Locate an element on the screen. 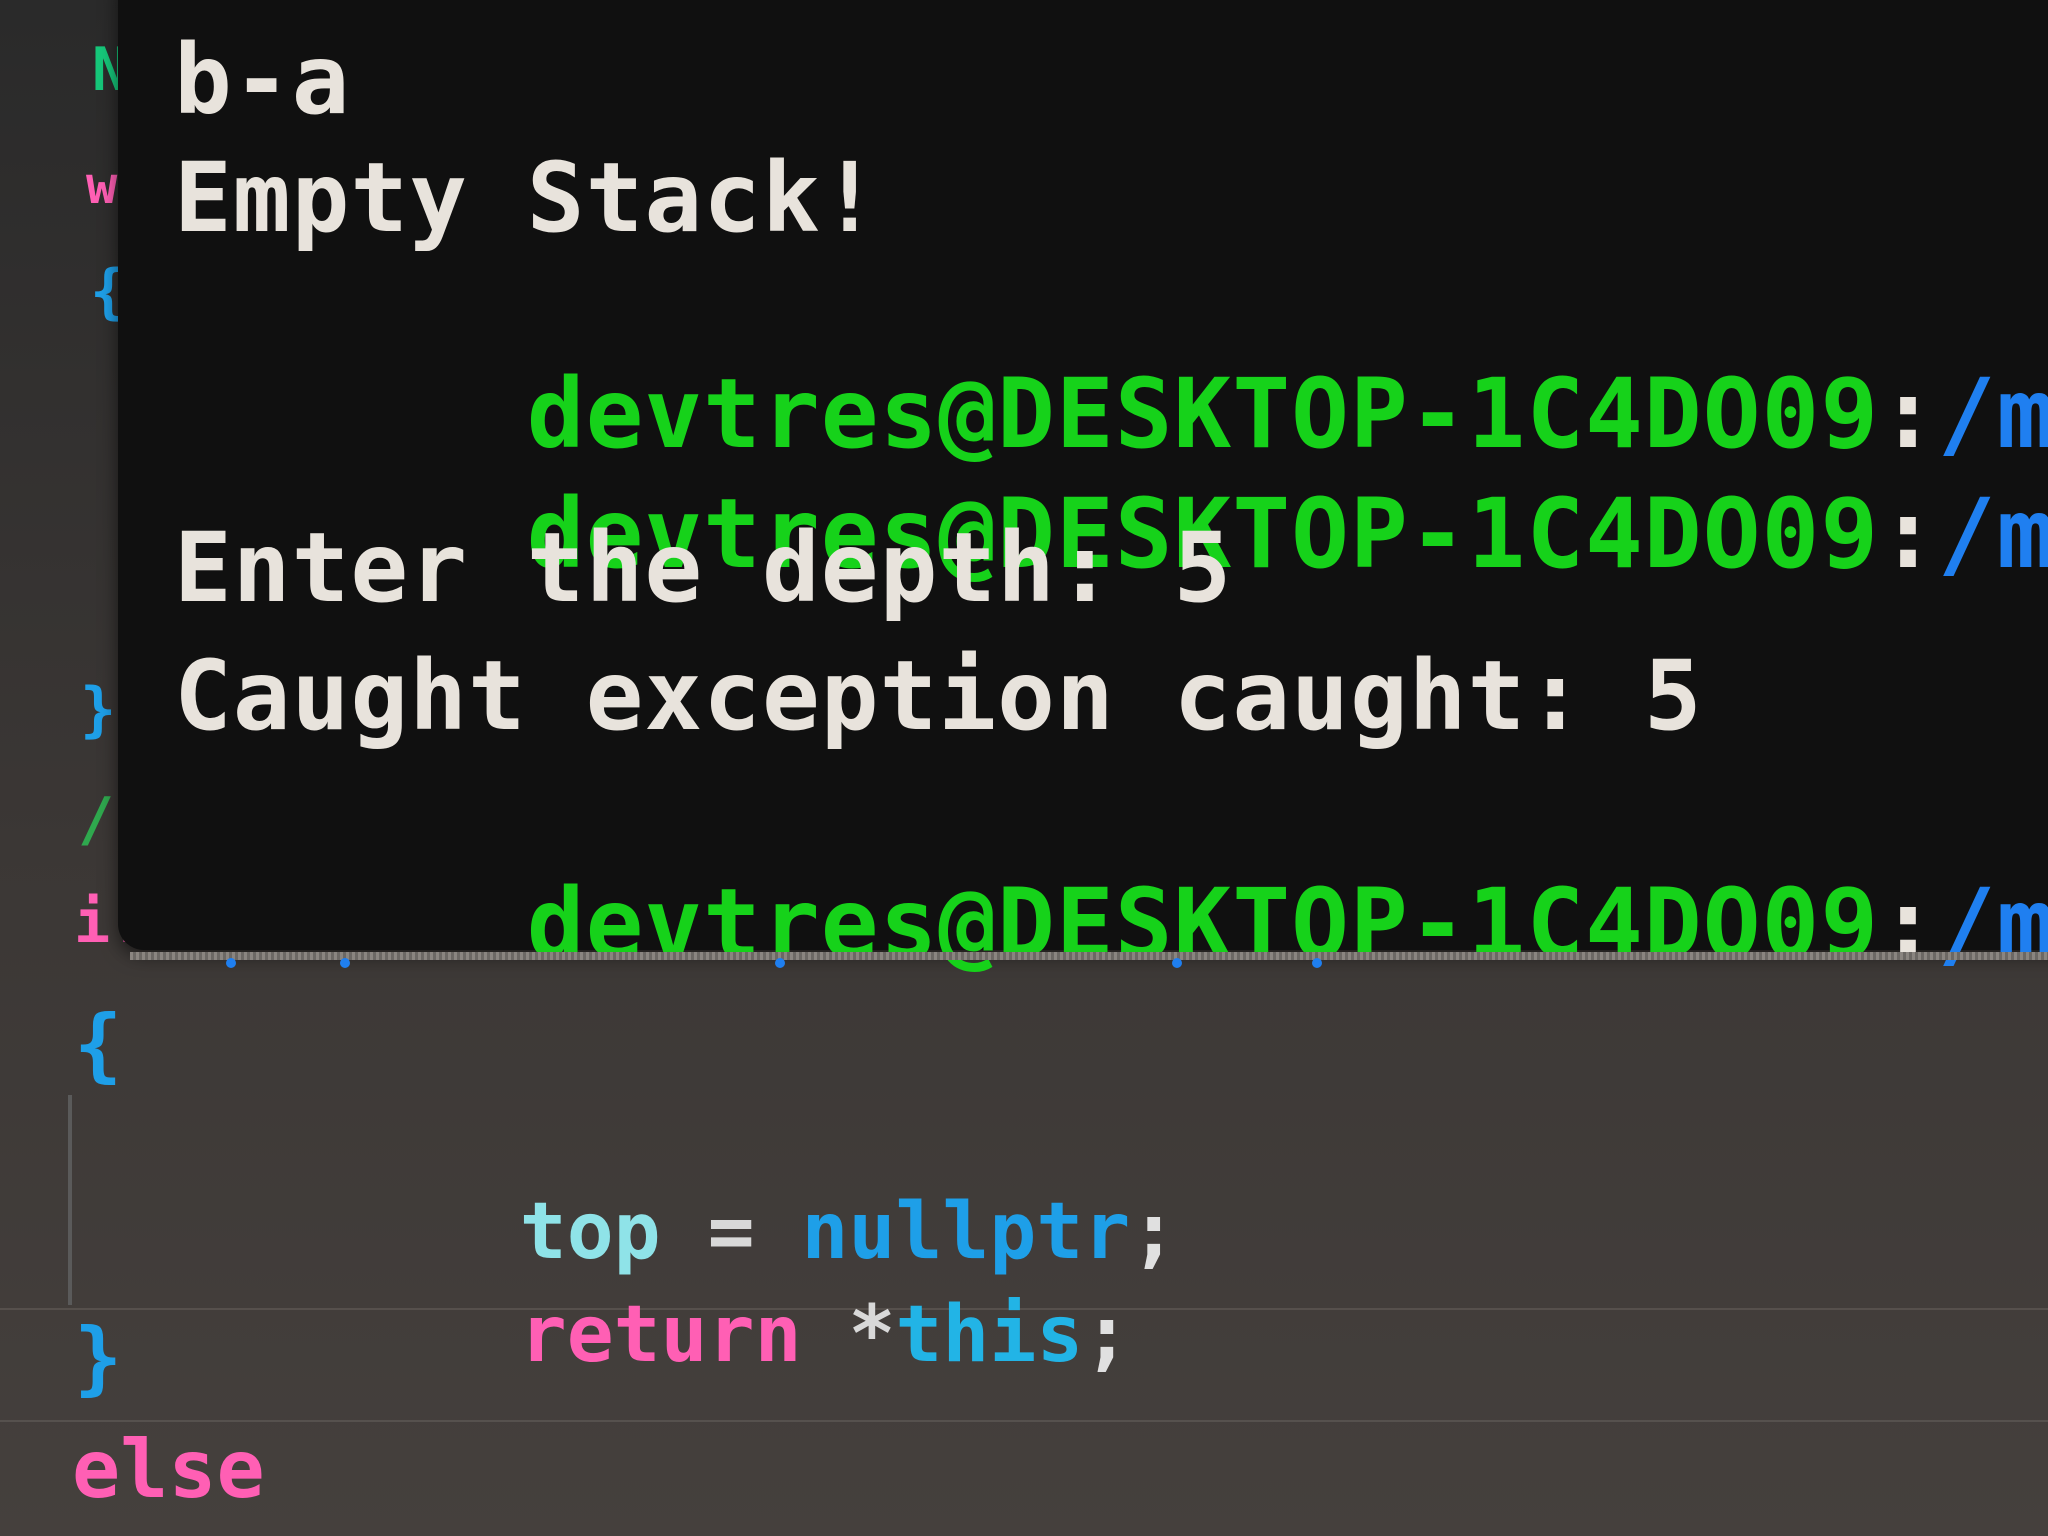 The height and width of the screenshot is (1536, 2048). terminal-output-line: Empty Stack! is located at coordinates (527, 198).